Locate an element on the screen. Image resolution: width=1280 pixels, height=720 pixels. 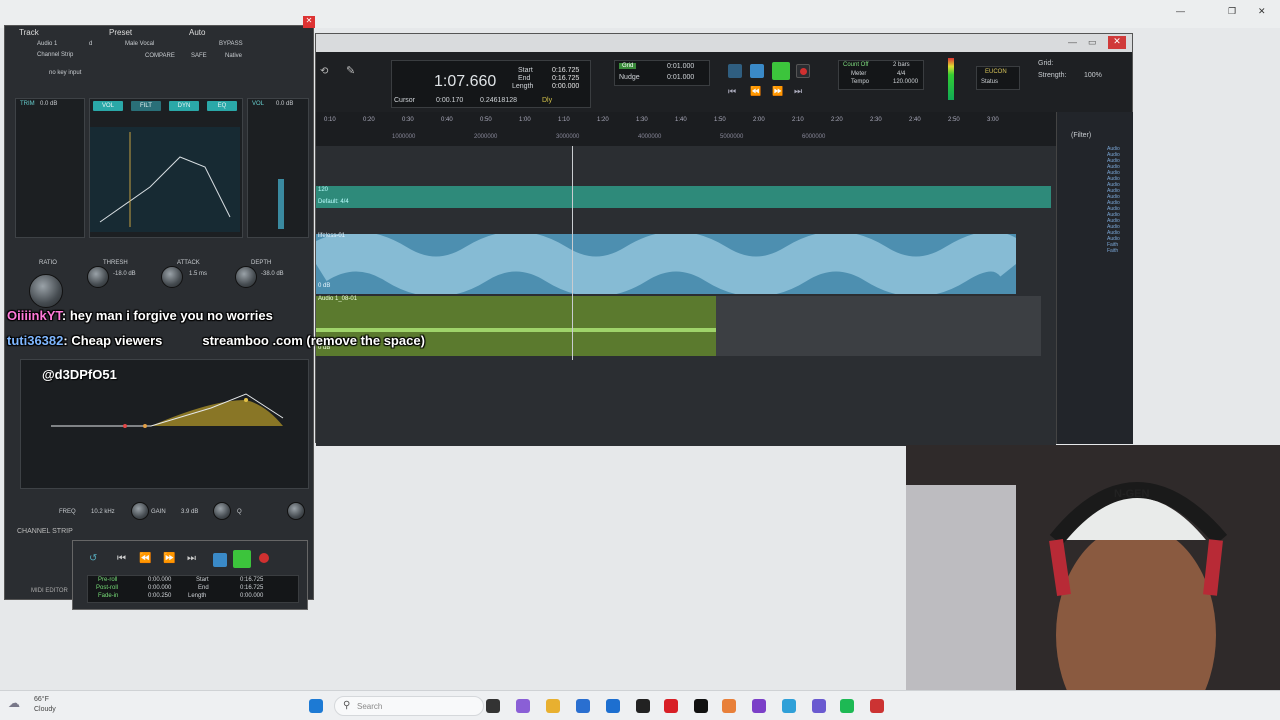
nudge-value: 0:01.000 is located at coordinates (680, 77).